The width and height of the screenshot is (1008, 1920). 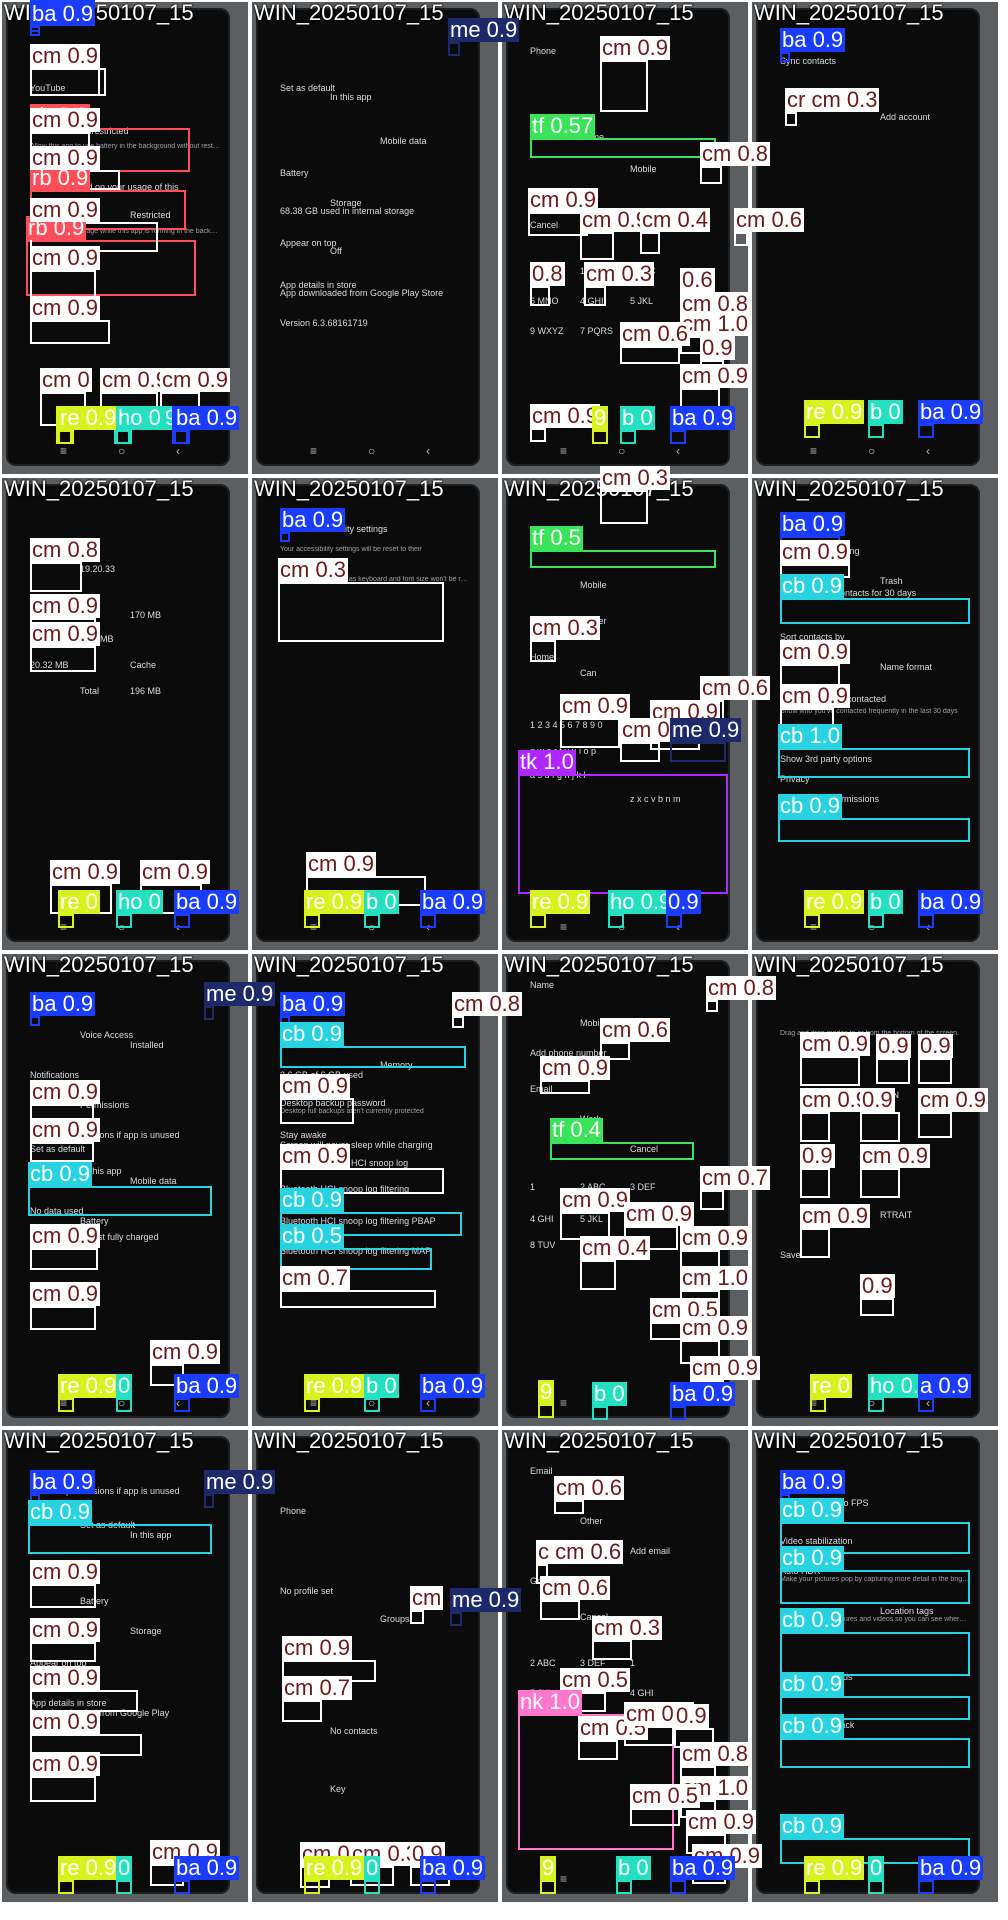 What do you see at coordinates (403, 141) in the screenshot?
I see `screen-text: Mobile data` at bounding box center [403, 141].